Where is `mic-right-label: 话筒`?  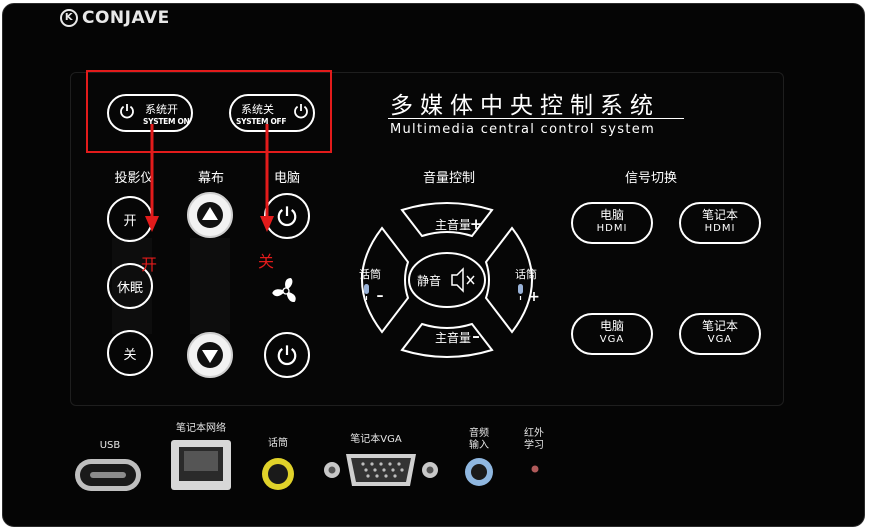
mic-right-label: 话筒 is located at coordinates (526, 274).